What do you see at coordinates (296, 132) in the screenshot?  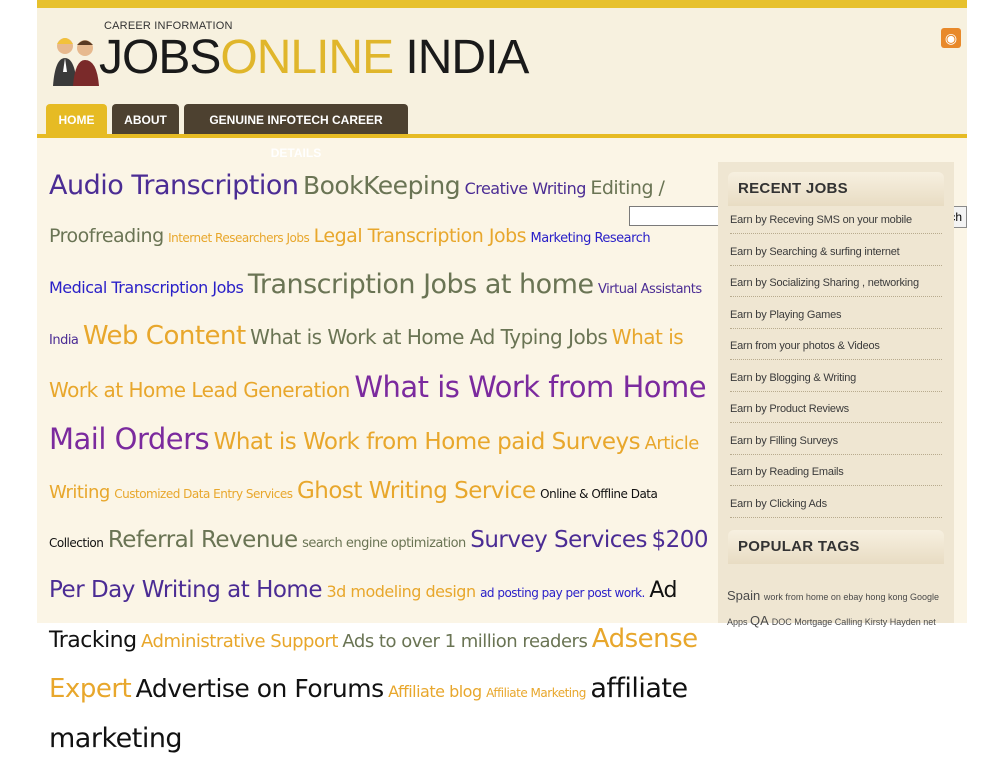 I see `tab-genuine-infotech: GENUINE INFOTECH CAREER DETAILS` at bounding box center [296, 132].